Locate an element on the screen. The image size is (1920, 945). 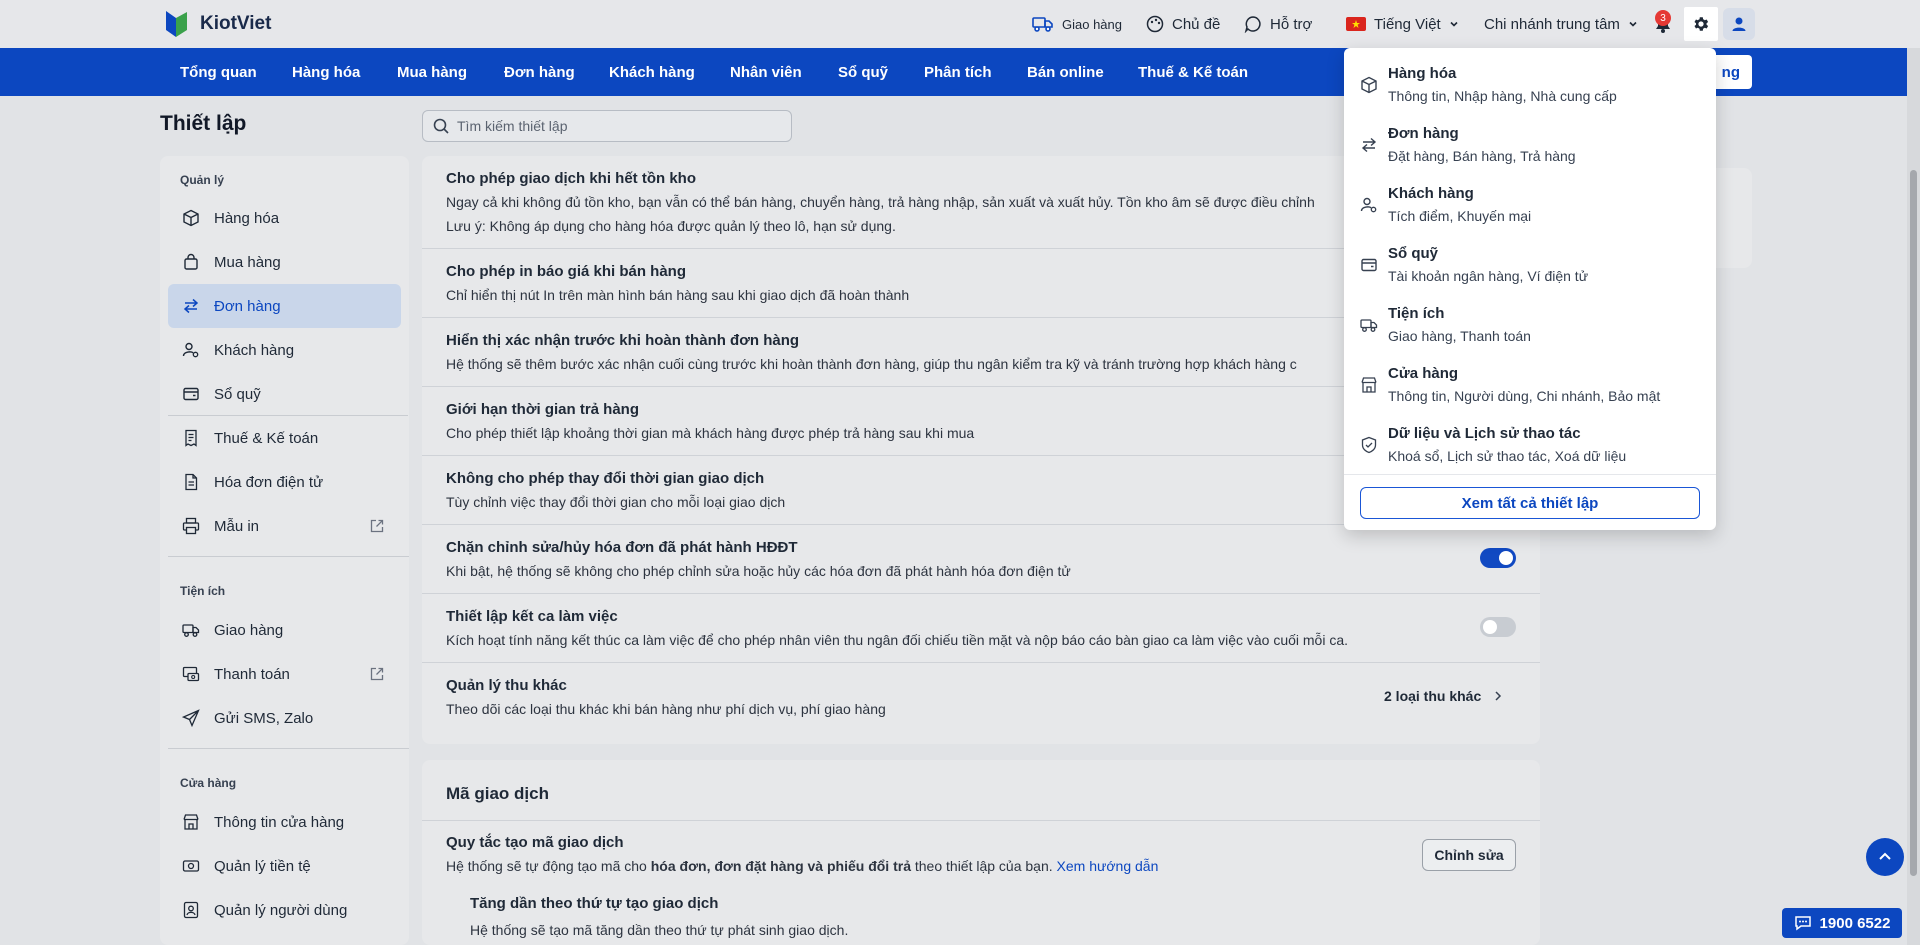
other-charges-link: 2 loại thu khác is located at coordinates (1443, 696).